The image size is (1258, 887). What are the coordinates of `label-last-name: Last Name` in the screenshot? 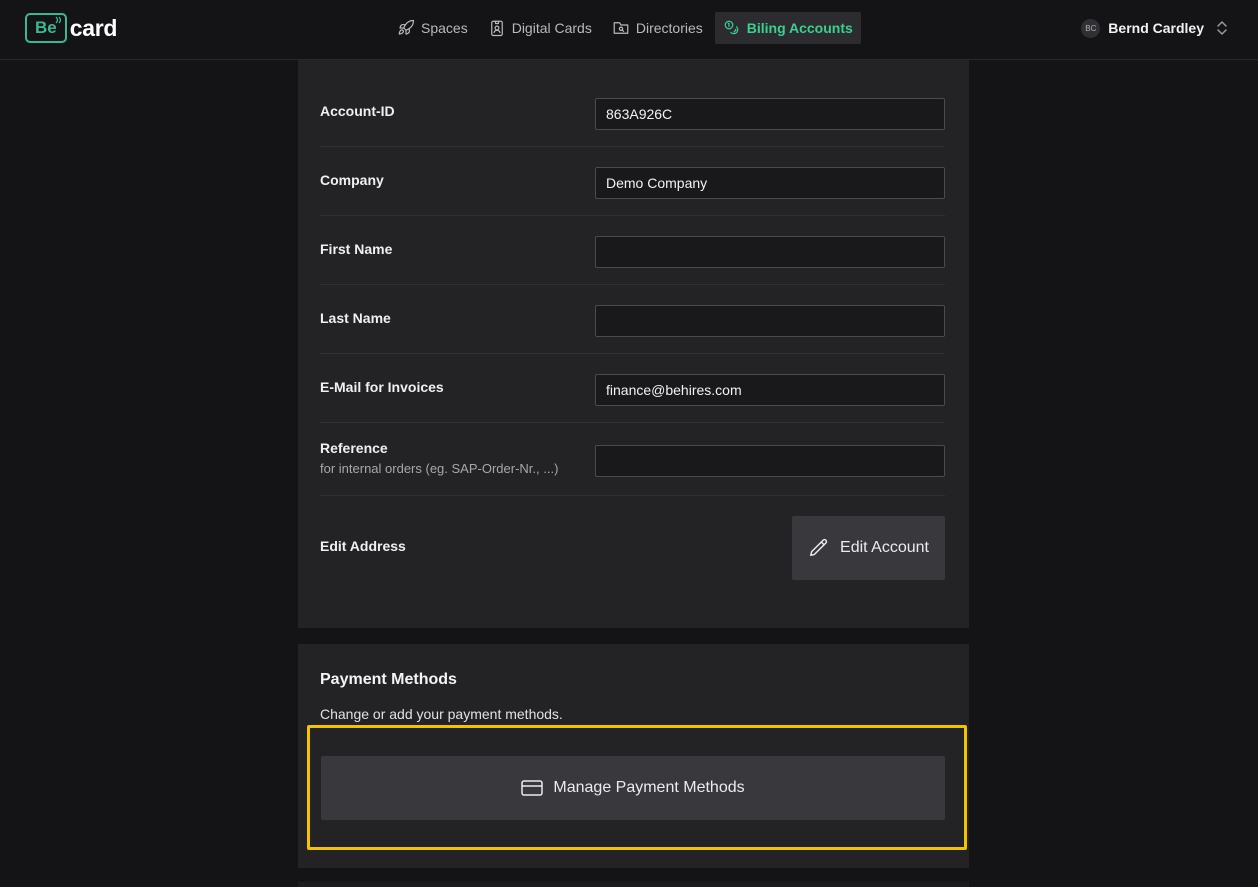 It's located at (355, 318).